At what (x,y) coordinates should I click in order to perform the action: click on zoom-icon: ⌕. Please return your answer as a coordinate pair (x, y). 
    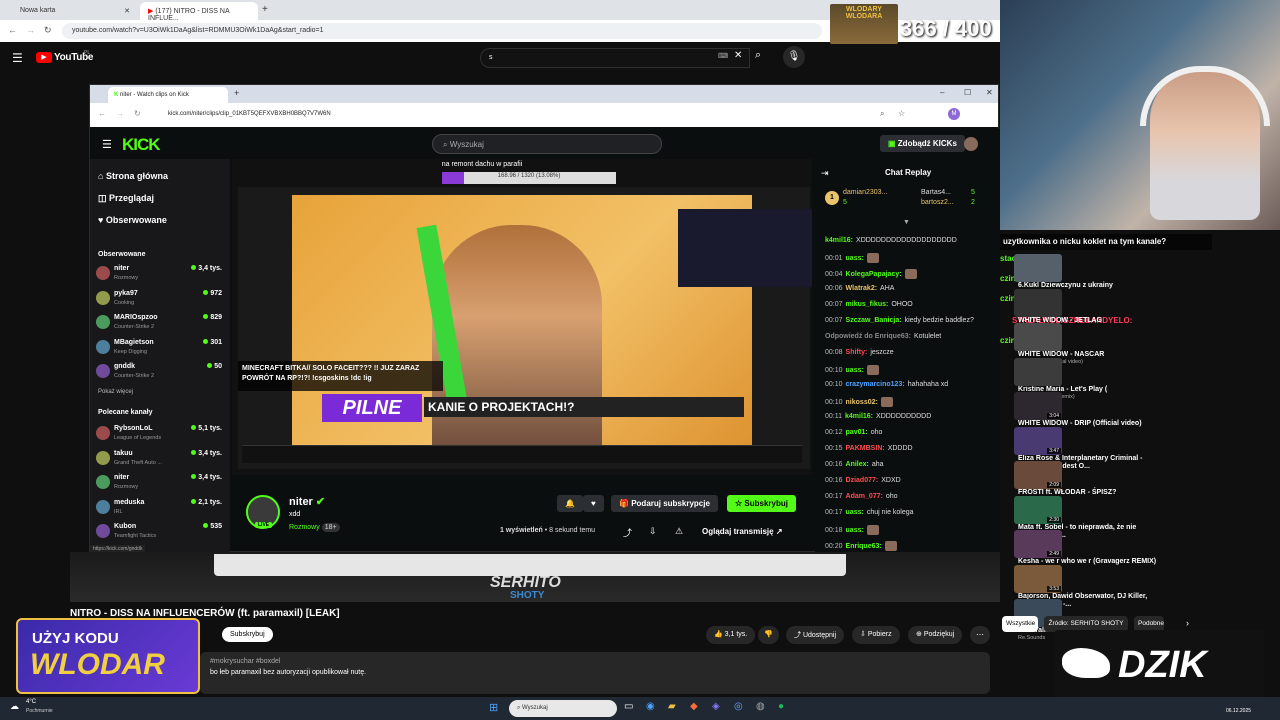
    Looking at the image, I should click on (882, 114).